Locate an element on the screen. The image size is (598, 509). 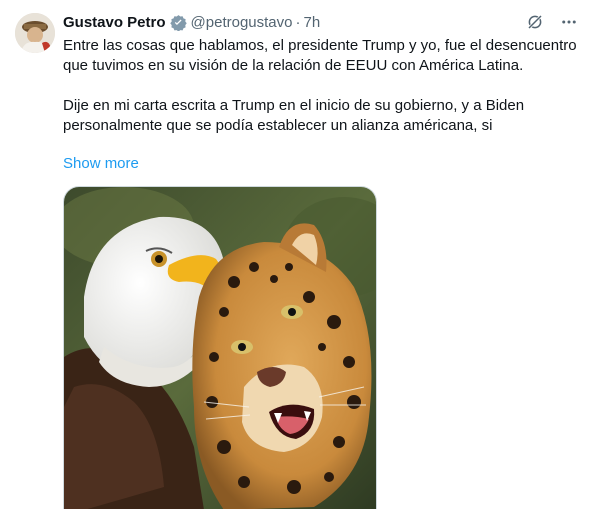
more-options-icon is located at coordinates (569, 22).